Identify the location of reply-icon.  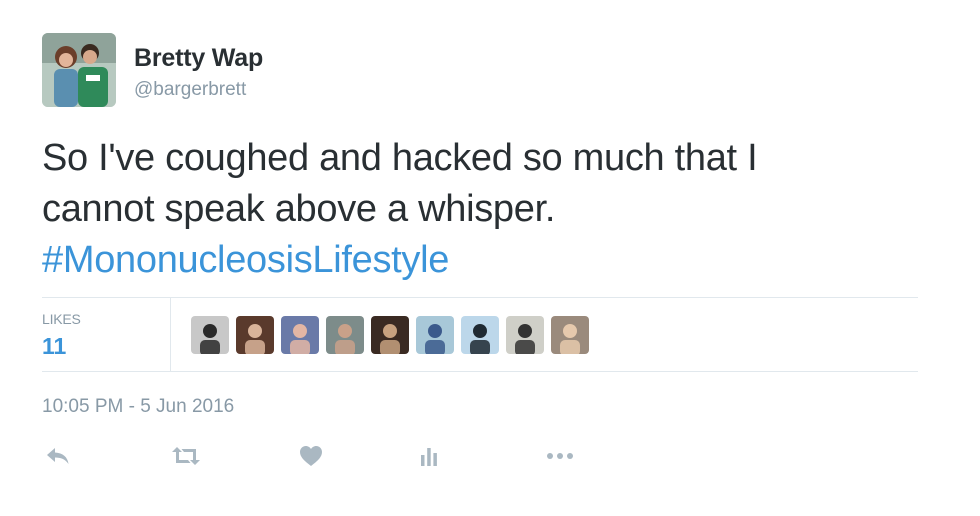
(58, 456).